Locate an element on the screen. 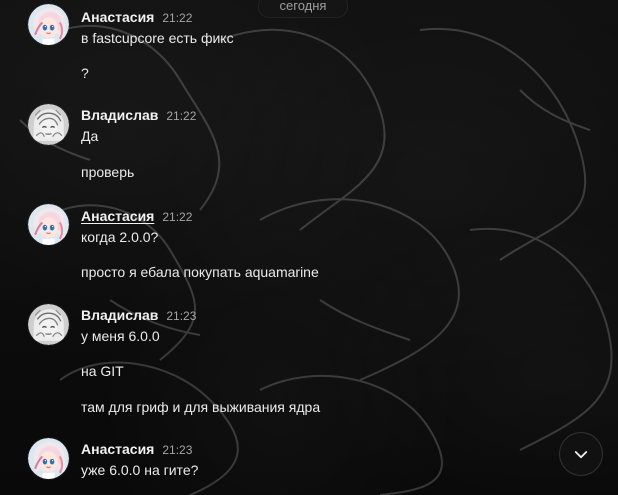 This screenshot has width=618, height=495. message-header: Анастасия 21:23 is located at coordinates (136, 449).